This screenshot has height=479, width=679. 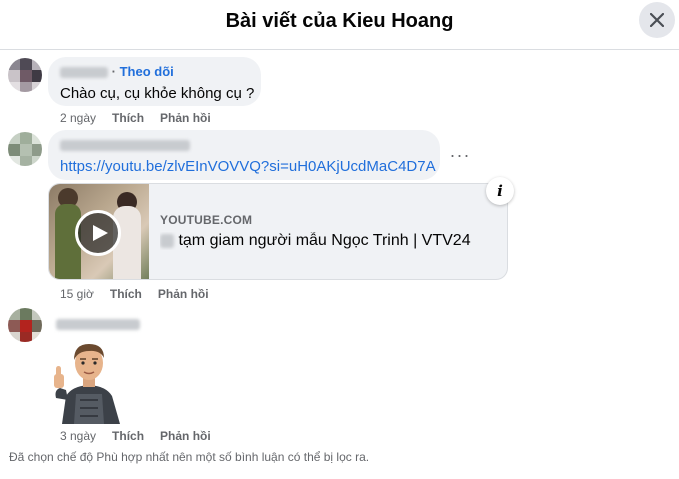 I want to click on comment-time: 15 giờ, so click(x=77, y=294).